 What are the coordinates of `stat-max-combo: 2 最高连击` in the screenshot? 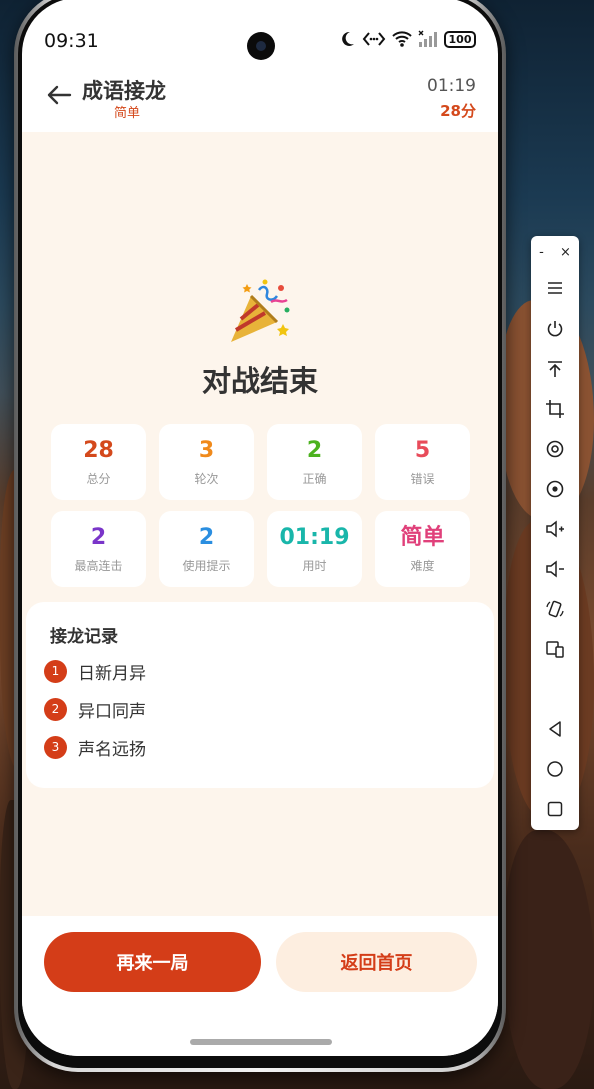 It's located at (98, 549).